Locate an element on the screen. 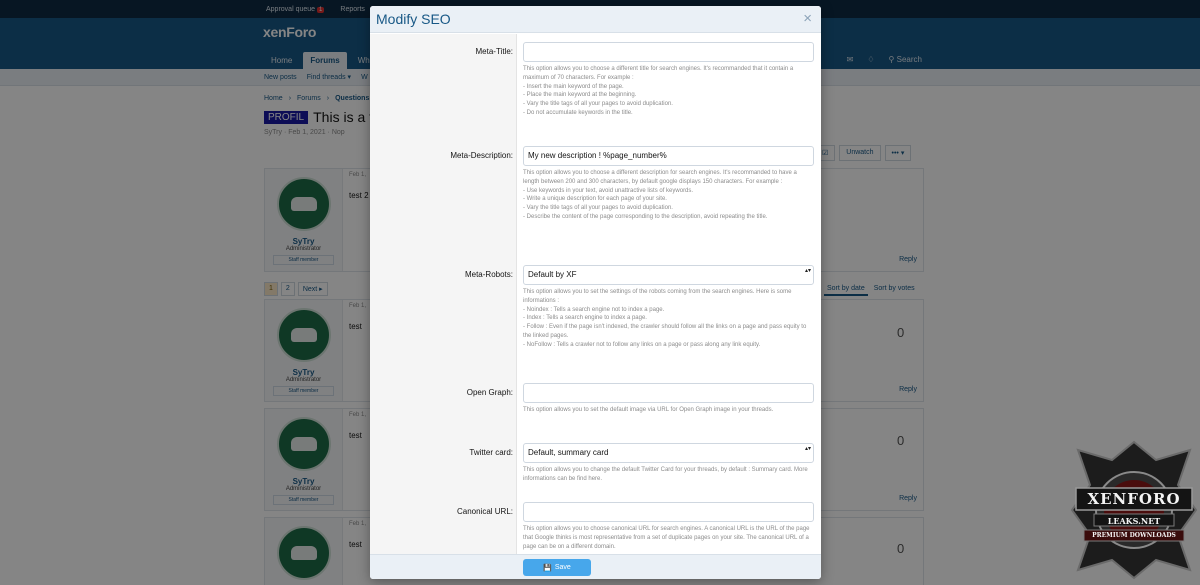 The width and height of the screenshot is (1200, 585). watermark-title: XENFORO is located at coordinates (1134, 499).